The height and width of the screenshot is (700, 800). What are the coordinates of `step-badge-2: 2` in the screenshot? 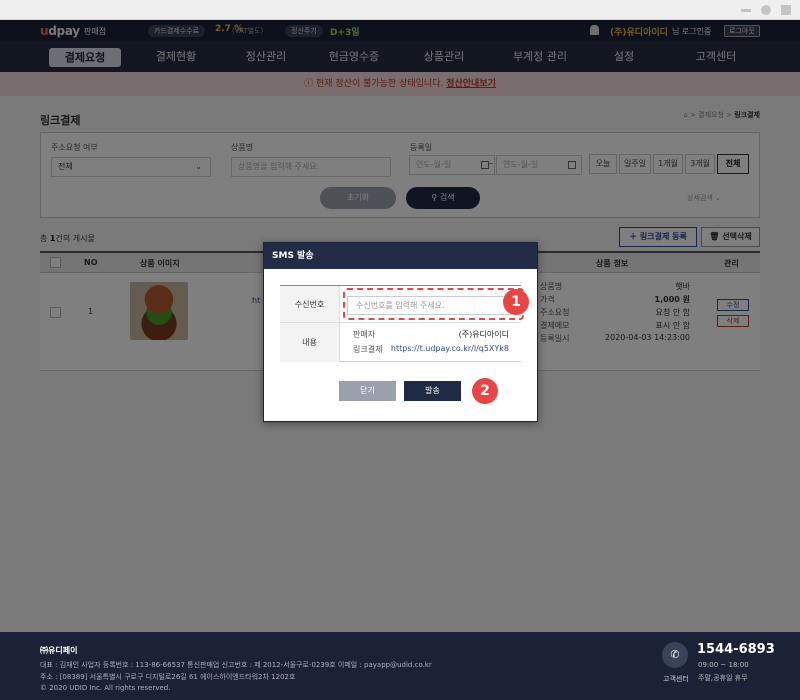 It's located at (485, 391).